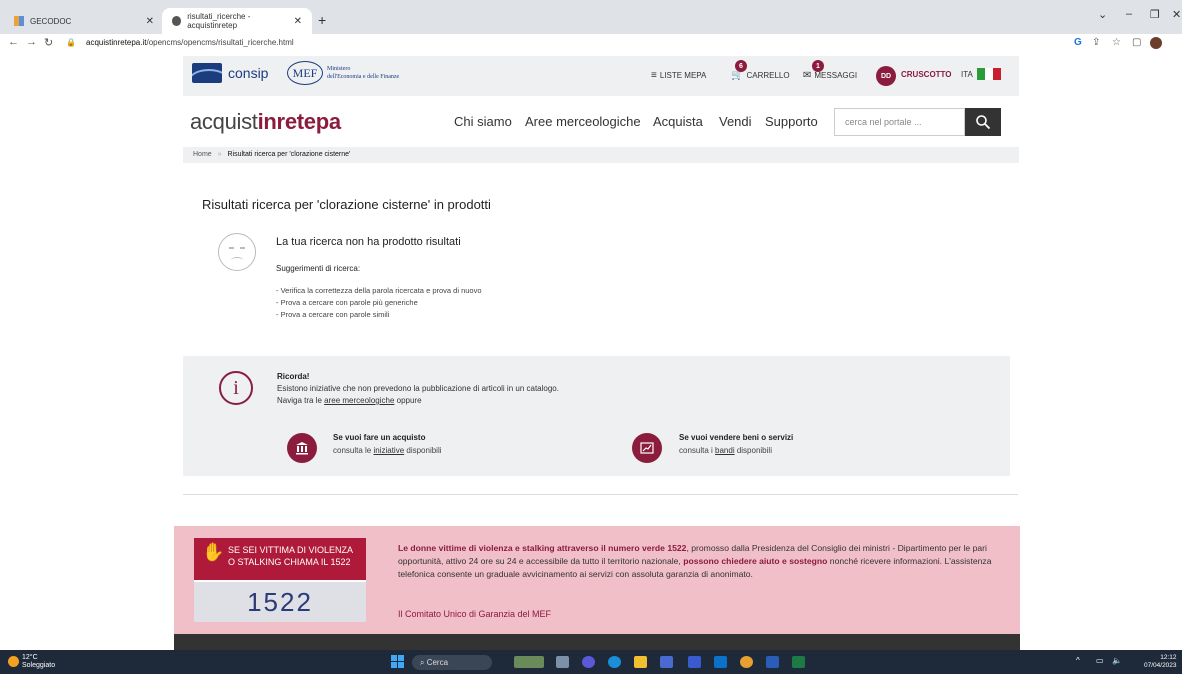  What do you see at coordinates (1078, 42) in the screenshot?
I see `google-icon: G` at bounding box center [1078, 42].